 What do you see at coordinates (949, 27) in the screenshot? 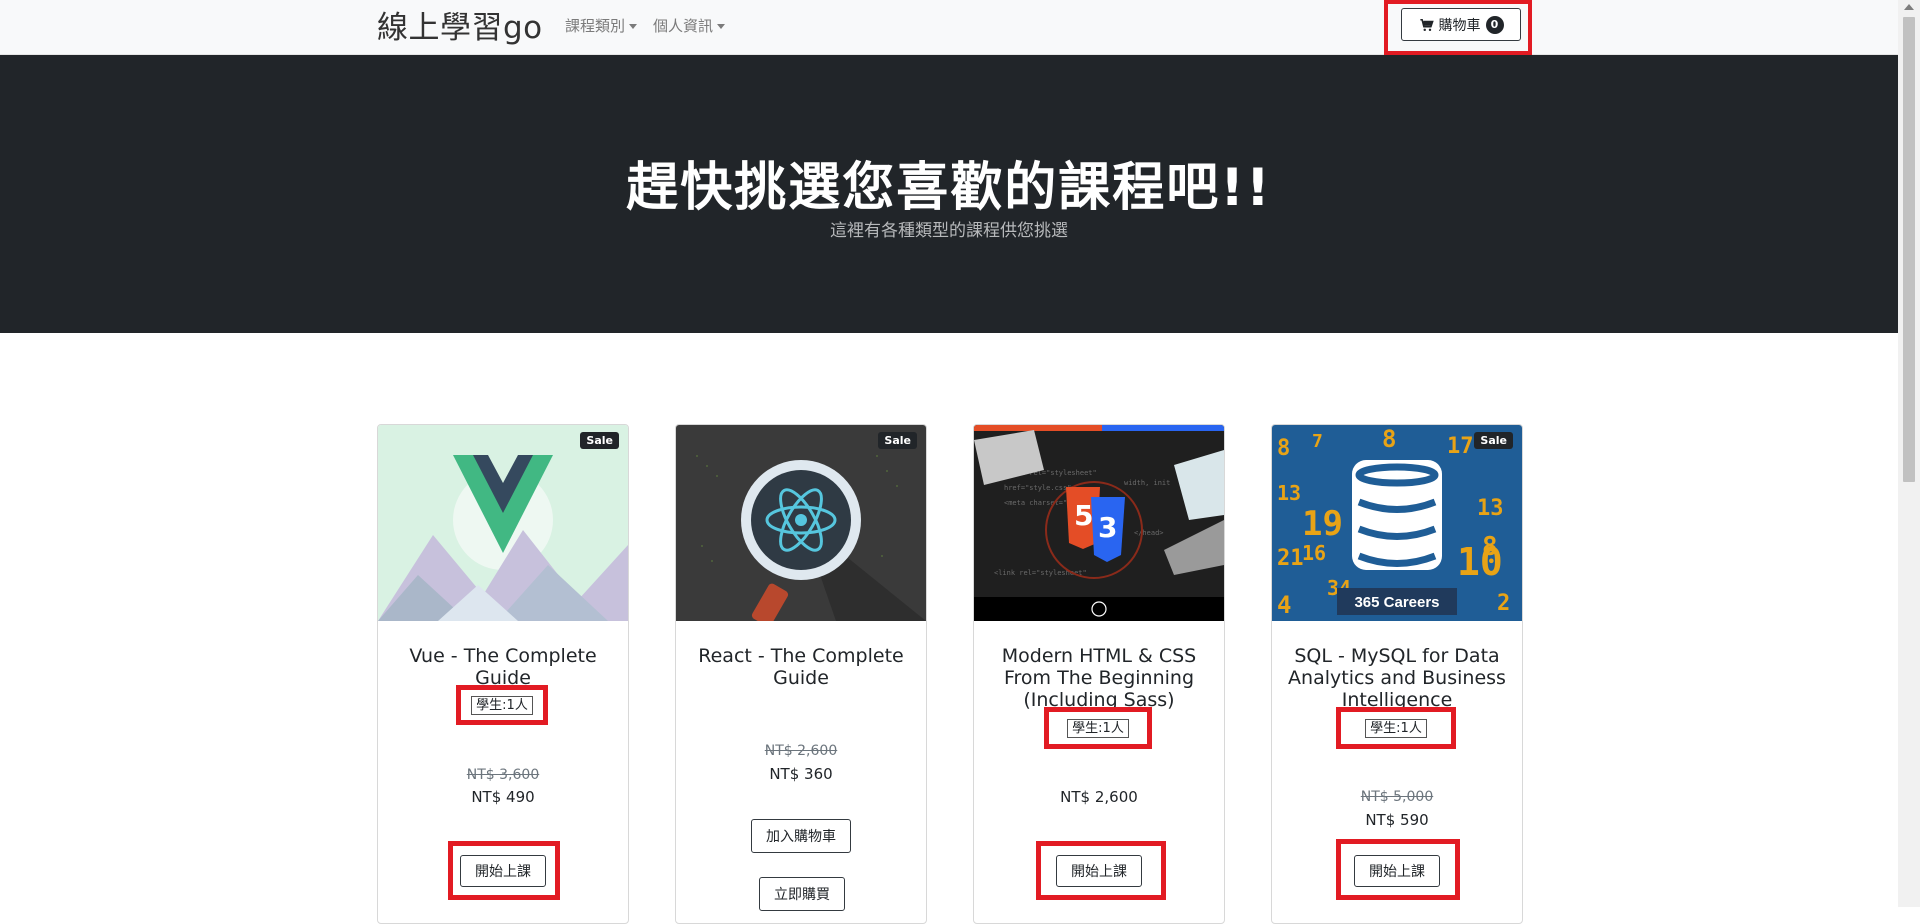
I see `navbar: 線上學習go 課程類別 個人資訊 購物車 0` at bounding box center [949, 27].